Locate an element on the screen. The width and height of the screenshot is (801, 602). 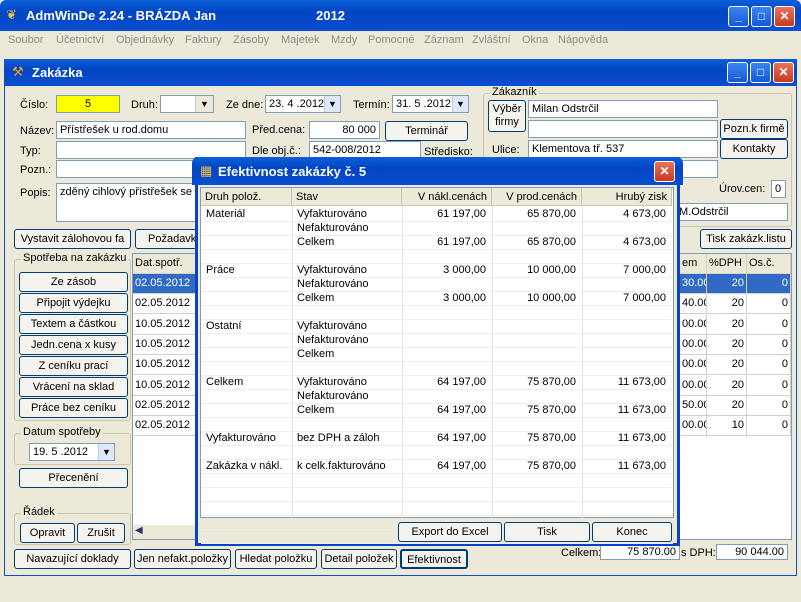
maximize-icon: □ is located at coordinates (761, 16).